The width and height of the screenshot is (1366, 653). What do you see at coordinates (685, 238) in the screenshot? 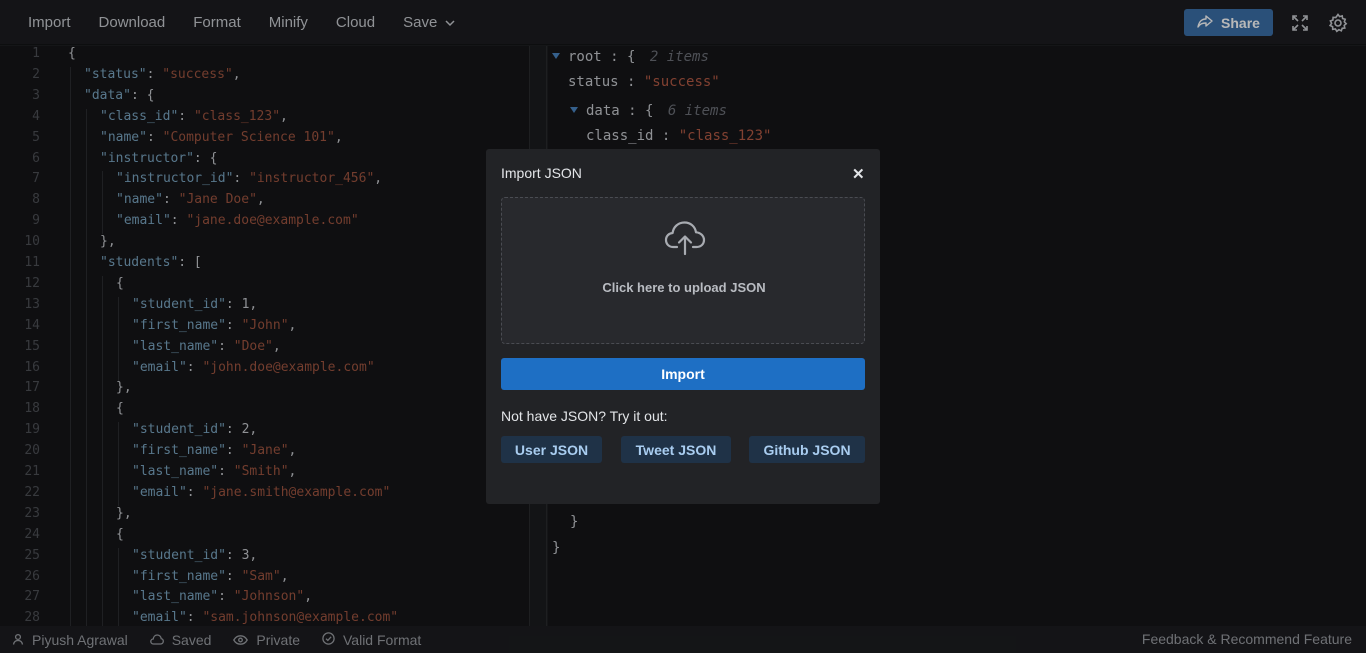
I see `cloud-upload-icon` at bounding box center [685, 238].